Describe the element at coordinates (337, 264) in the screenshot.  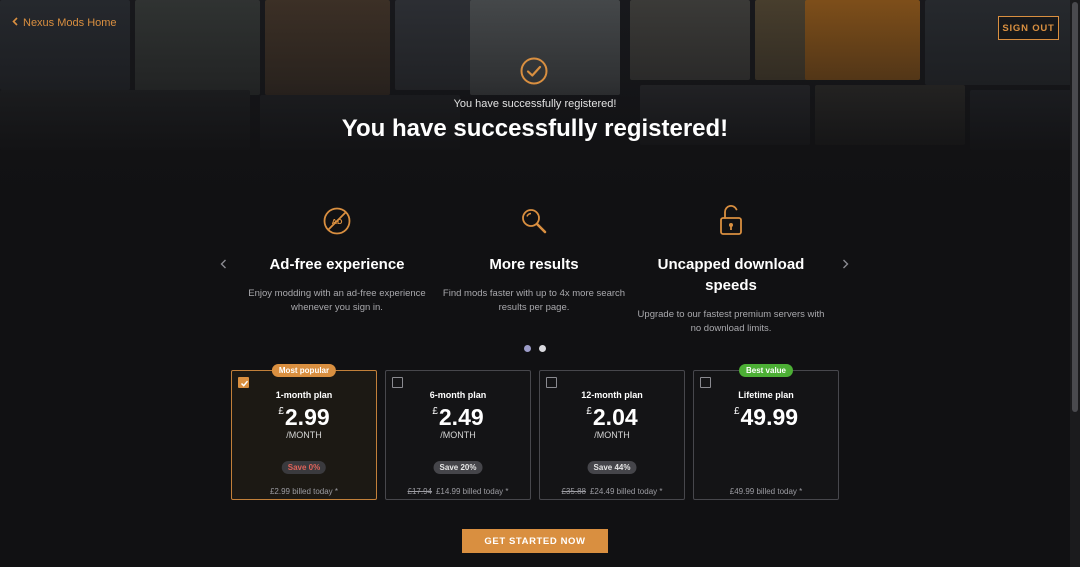
I see `feature-title: Ad-free experience` at that location.